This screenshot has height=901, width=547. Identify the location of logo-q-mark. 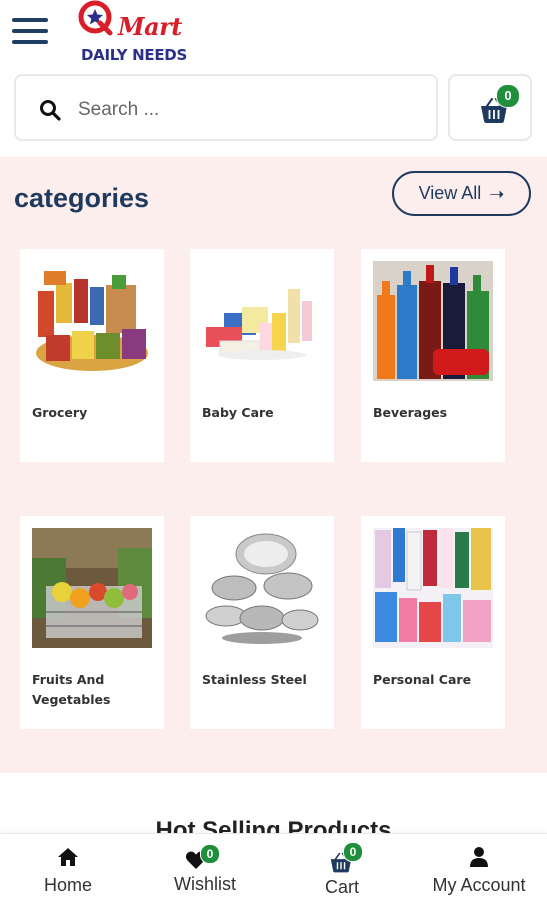
(95, 18).